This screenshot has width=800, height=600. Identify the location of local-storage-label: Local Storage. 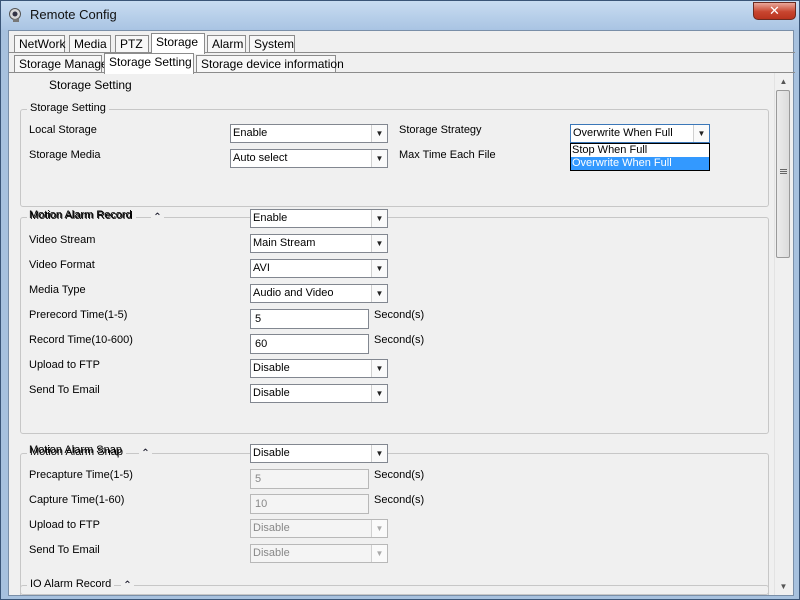
(63, 130).